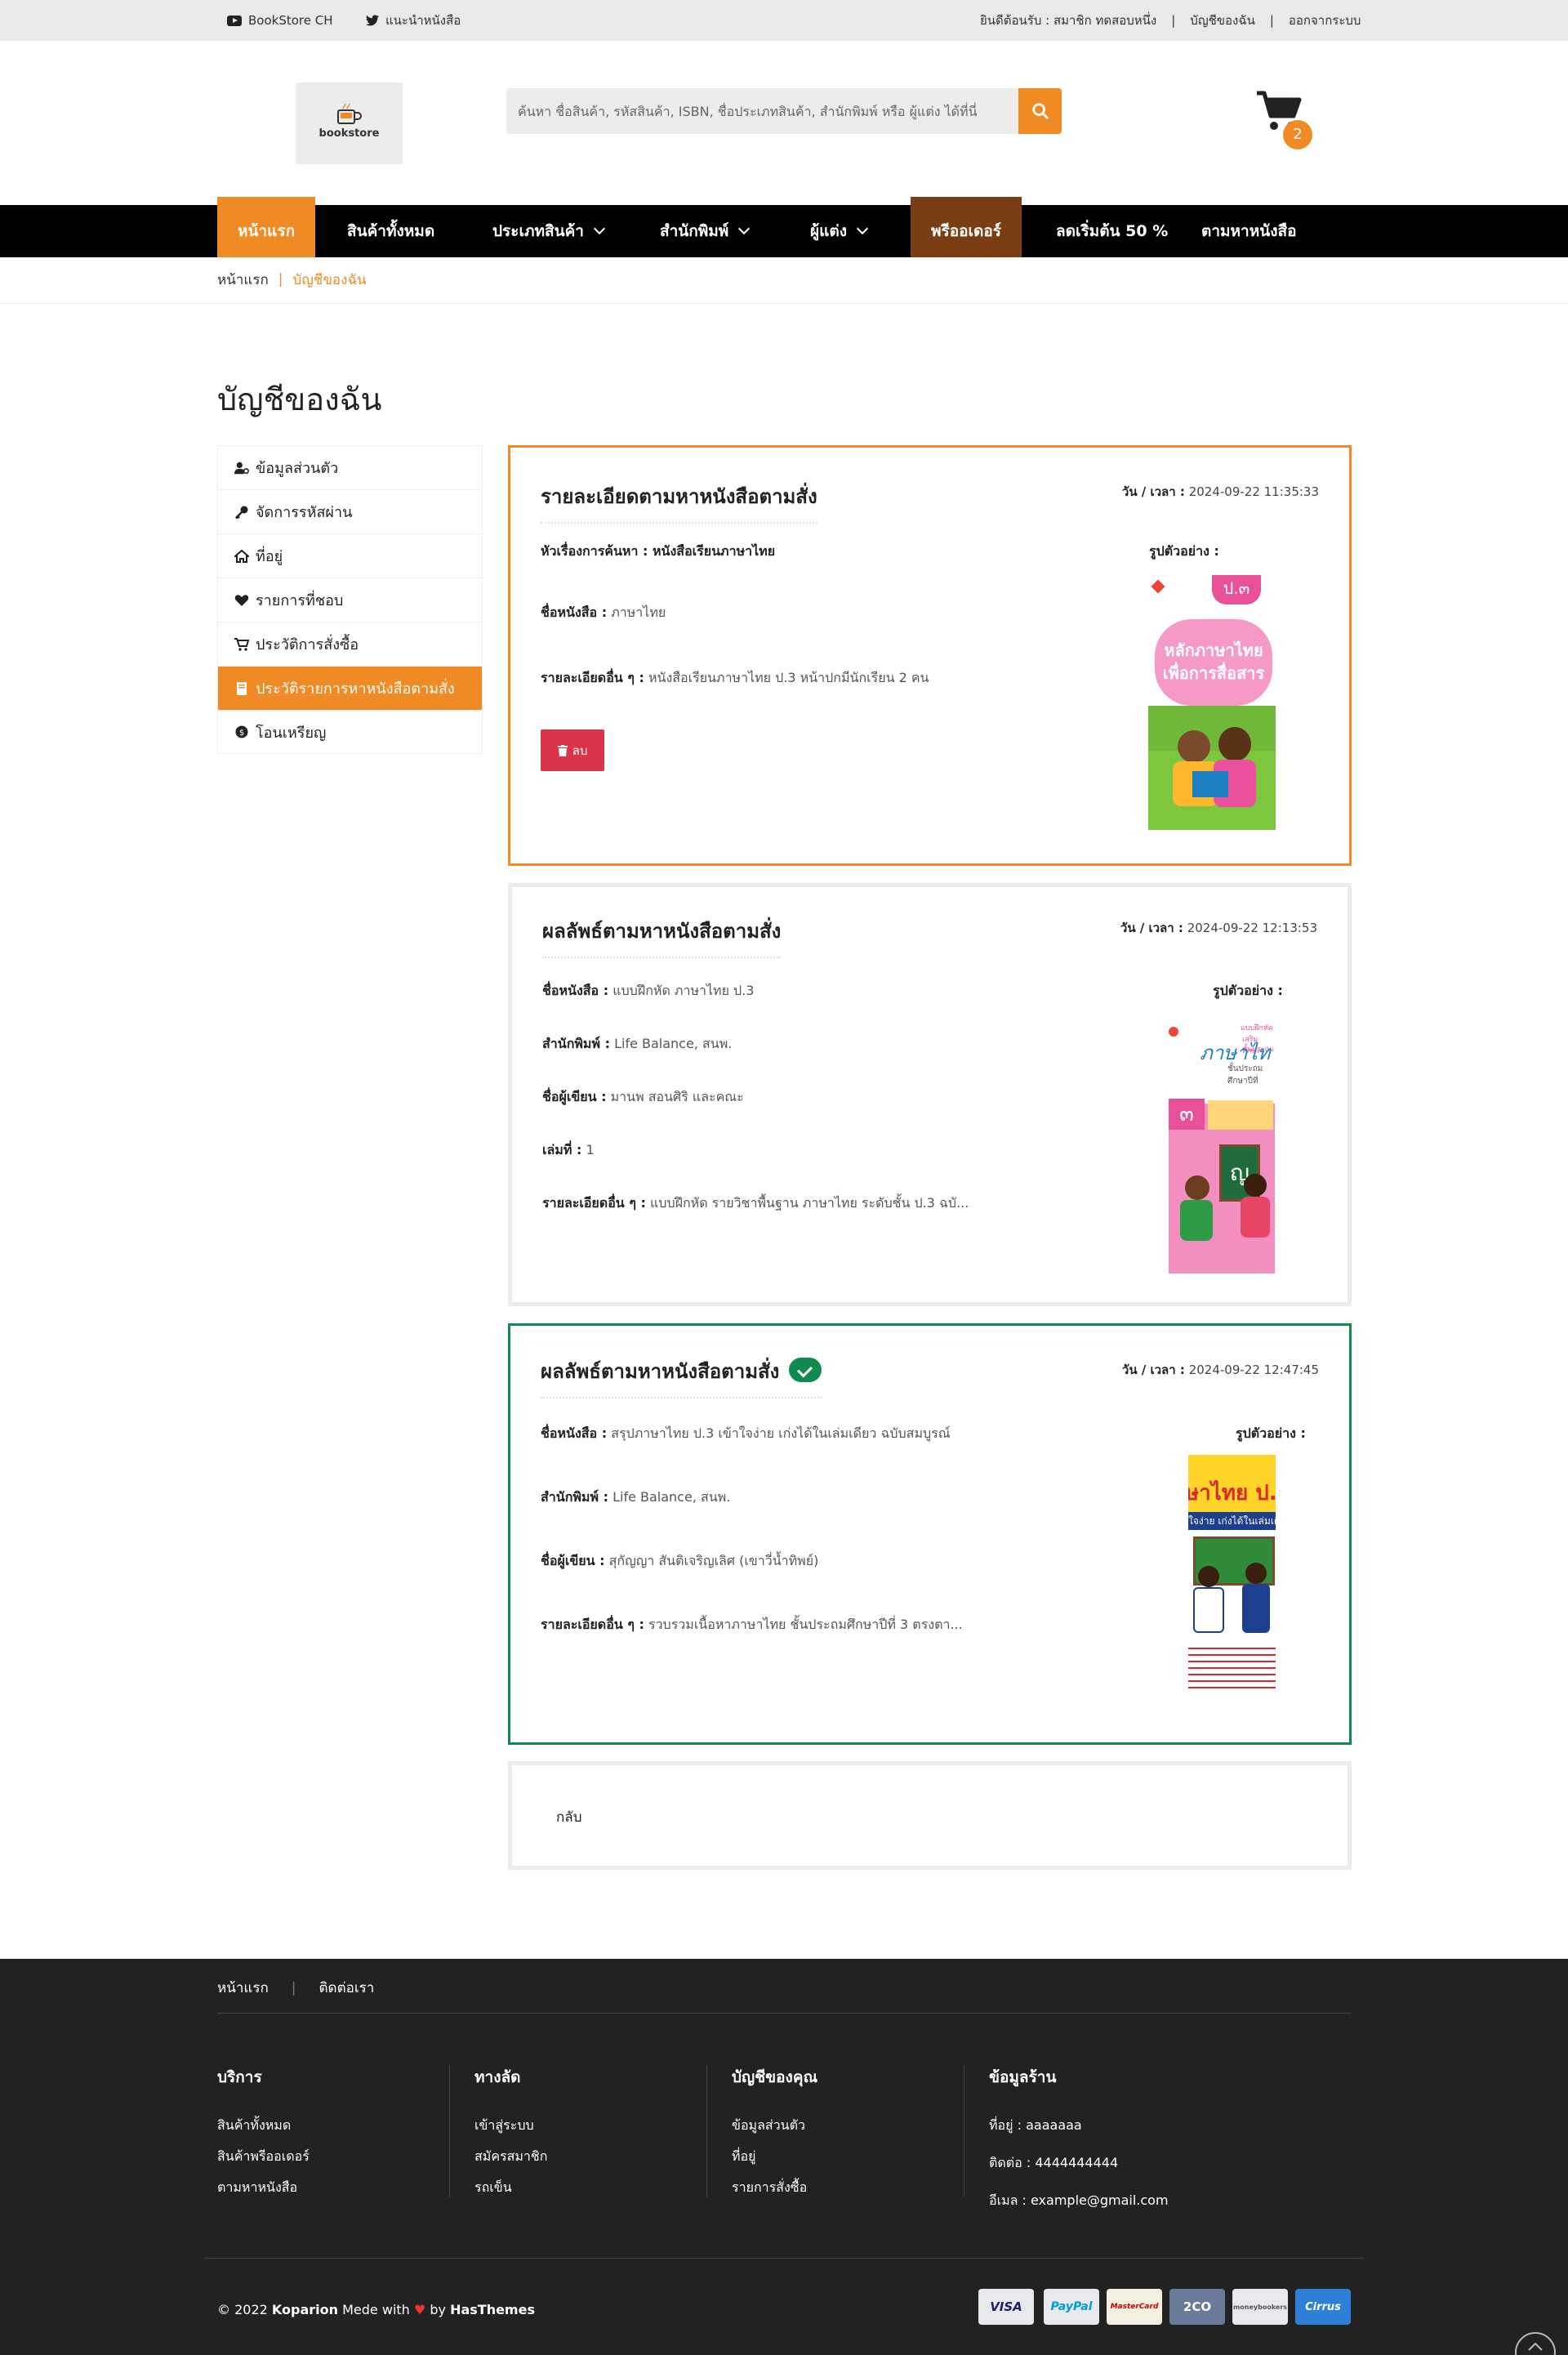 Image resolution: width=1568 pixels, height=2355 pixels. I want to click on footer-link: ตามหาหนังสือ, so click(263, 2193).